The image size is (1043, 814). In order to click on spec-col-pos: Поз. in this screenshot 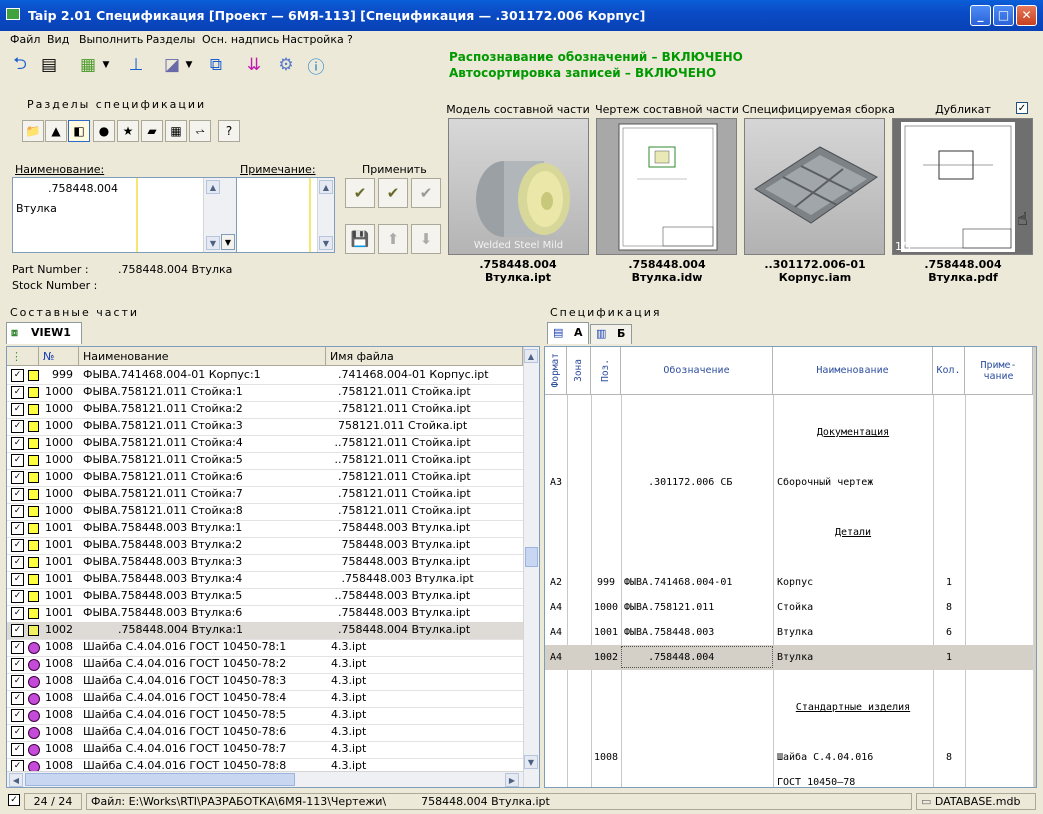, I will do `click(606, 371)`.